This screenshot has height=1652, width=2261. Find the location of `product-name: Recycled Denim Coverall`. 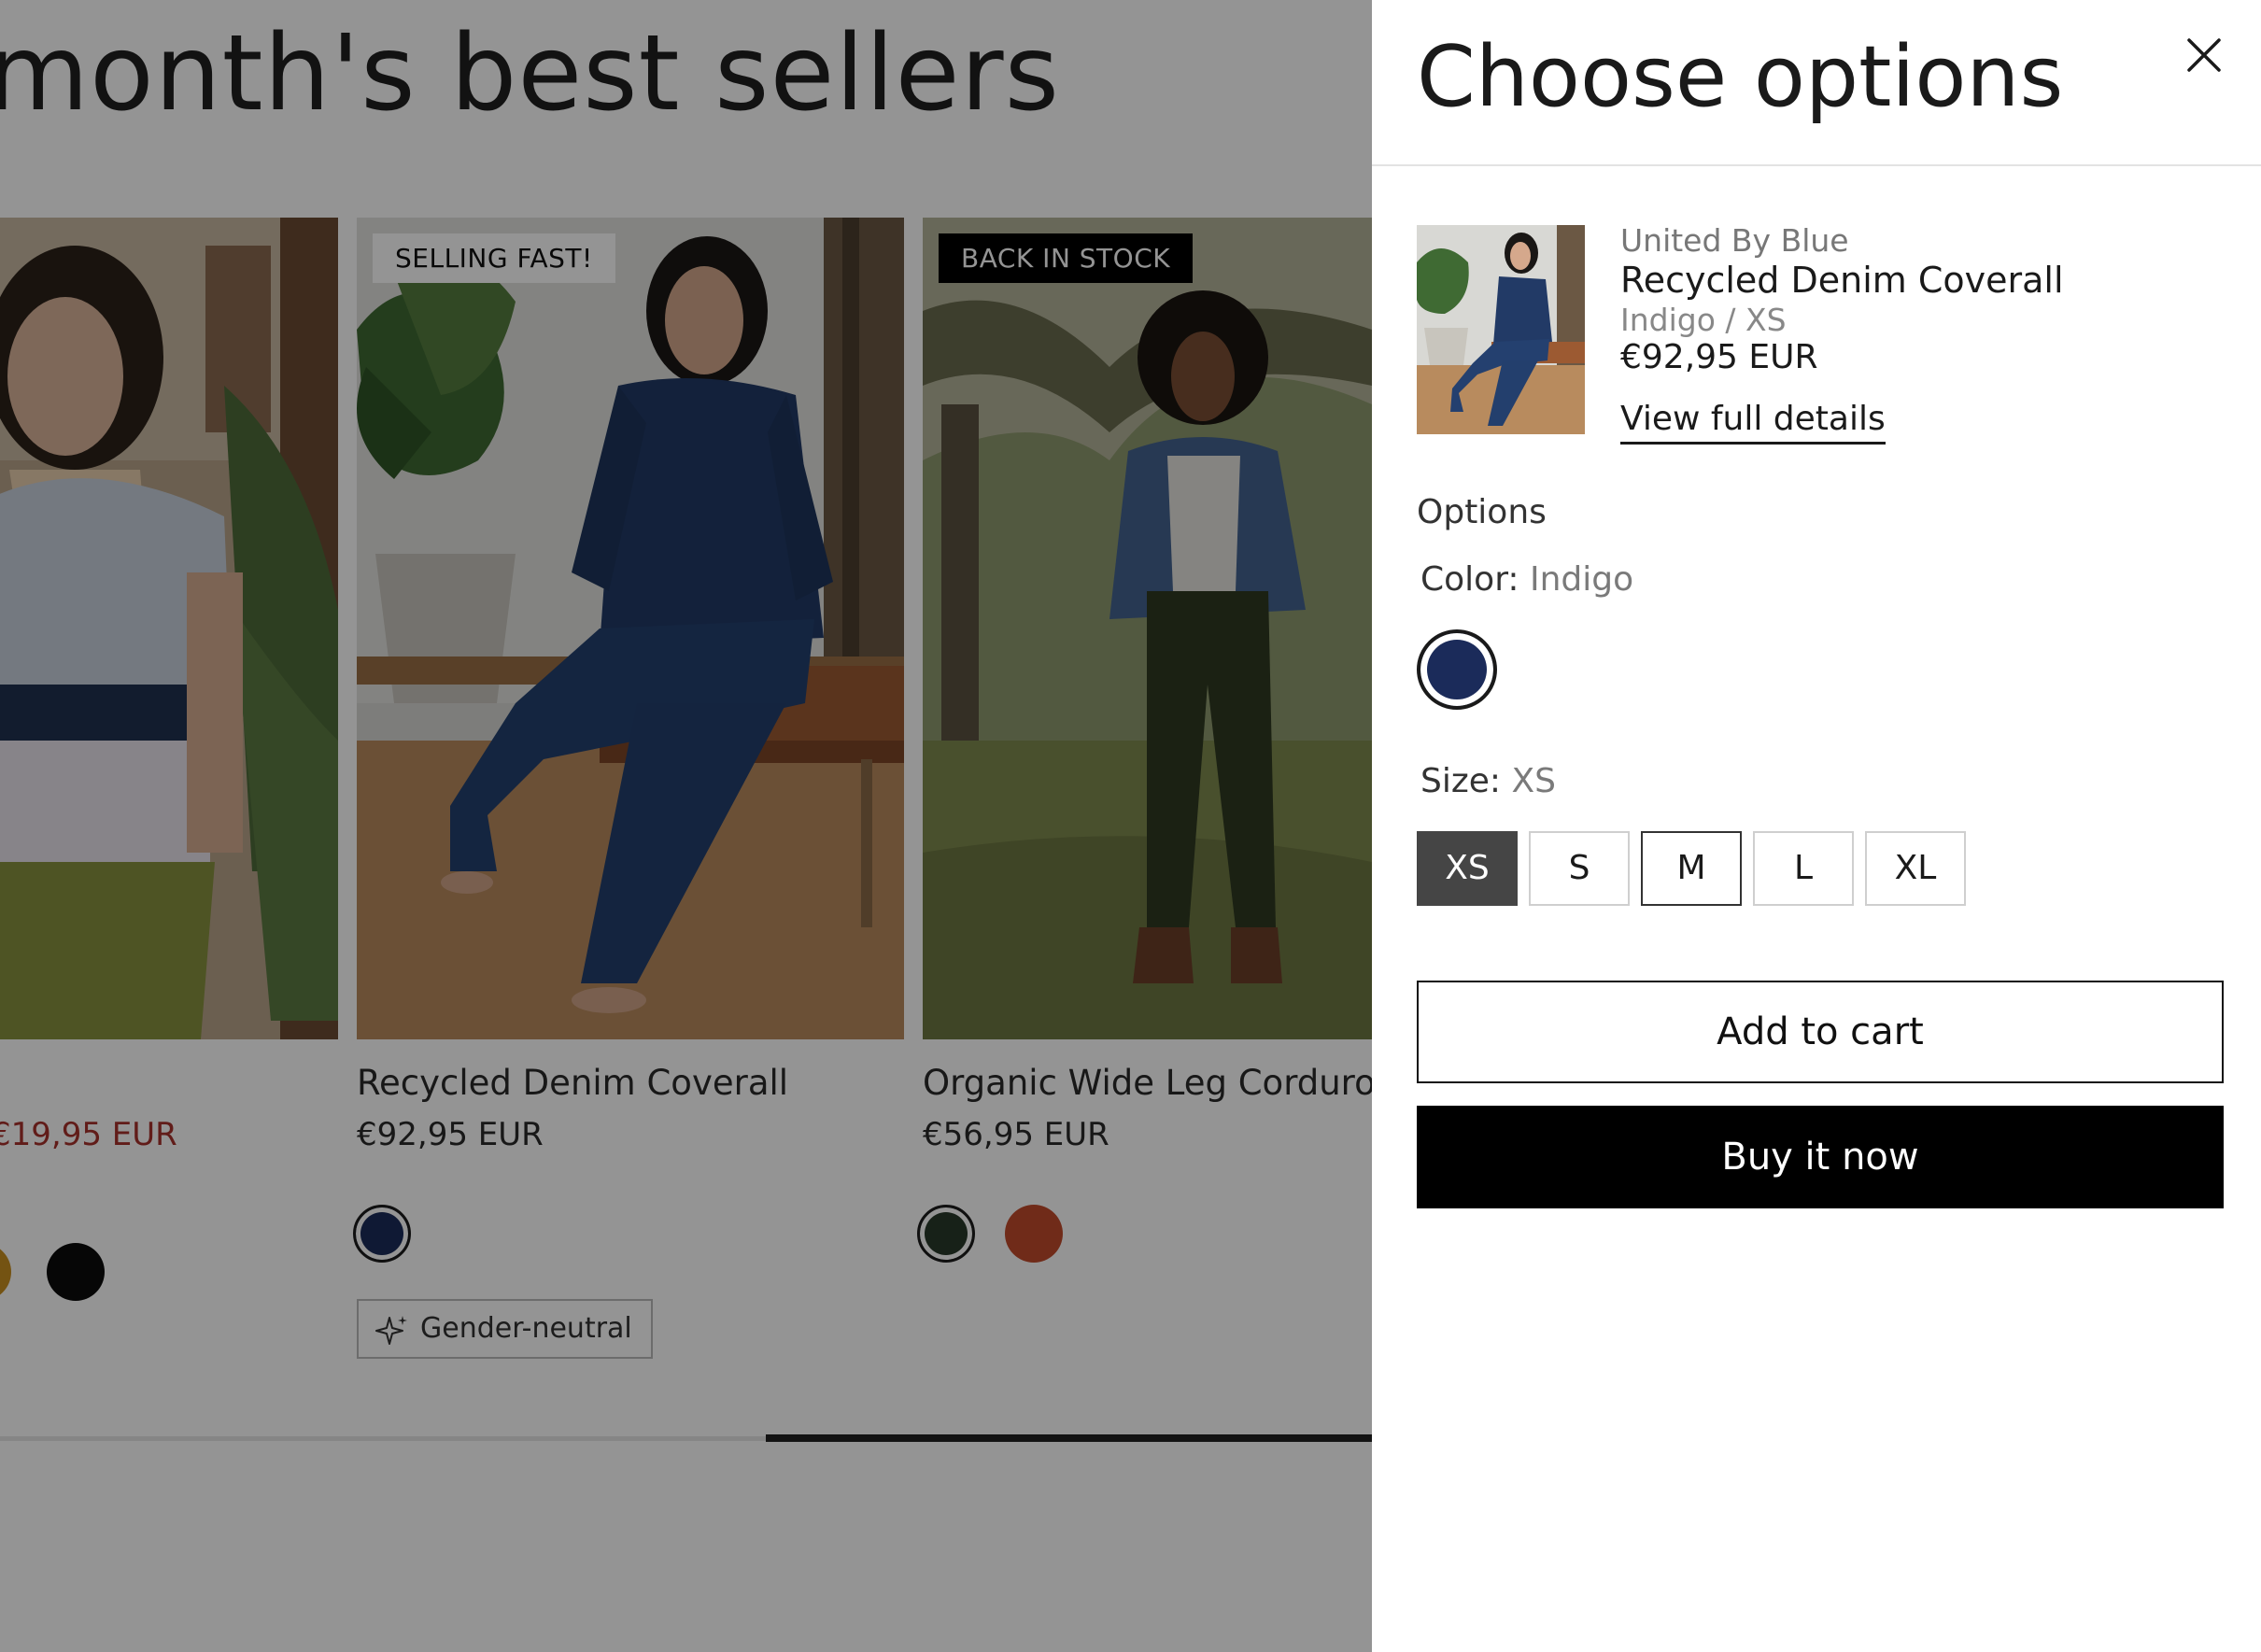

product-name: Recycled Denim Coverall is located at coordinates (1842, 280).